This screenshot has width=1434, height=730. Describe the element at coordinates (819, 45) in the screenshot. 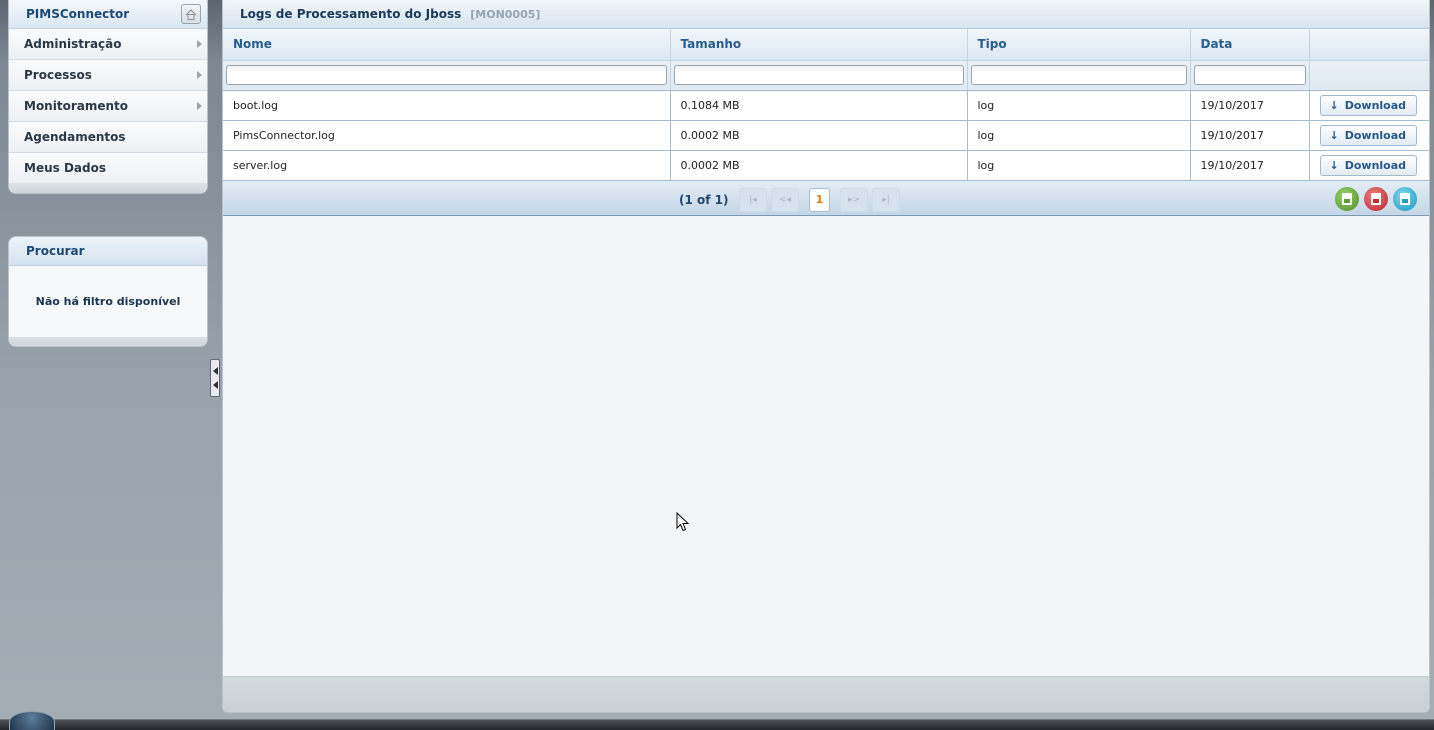

I see `column-header-tamanho: Tamanho` at that location.